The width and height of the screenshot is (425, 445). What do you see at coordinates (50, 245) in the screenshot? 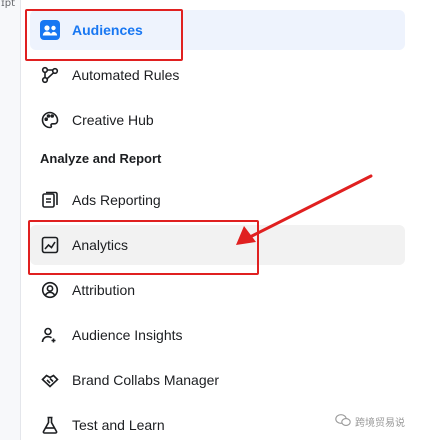
I see `analytics-icon` at bounding box center [50, 245].